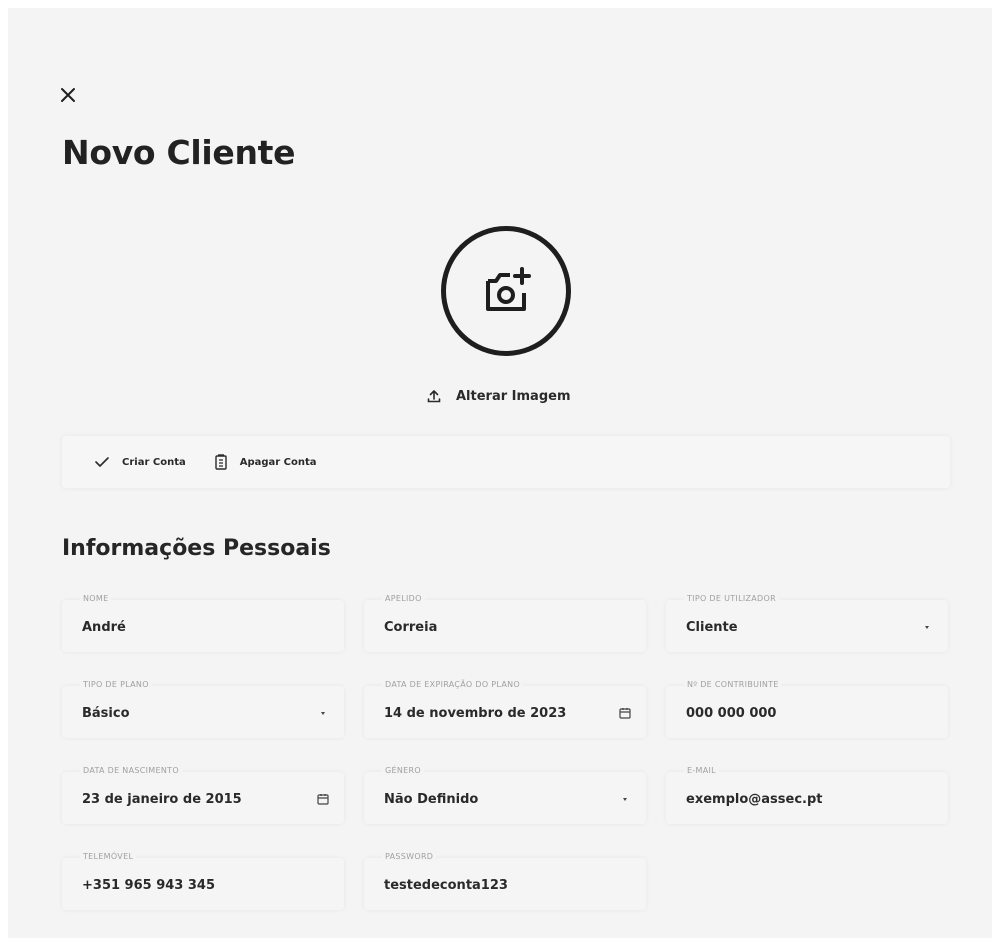  What do you see at coordinates (106, 713) in the screenshot?
I see `field-value: Básico` at bounding box center [106, 713].